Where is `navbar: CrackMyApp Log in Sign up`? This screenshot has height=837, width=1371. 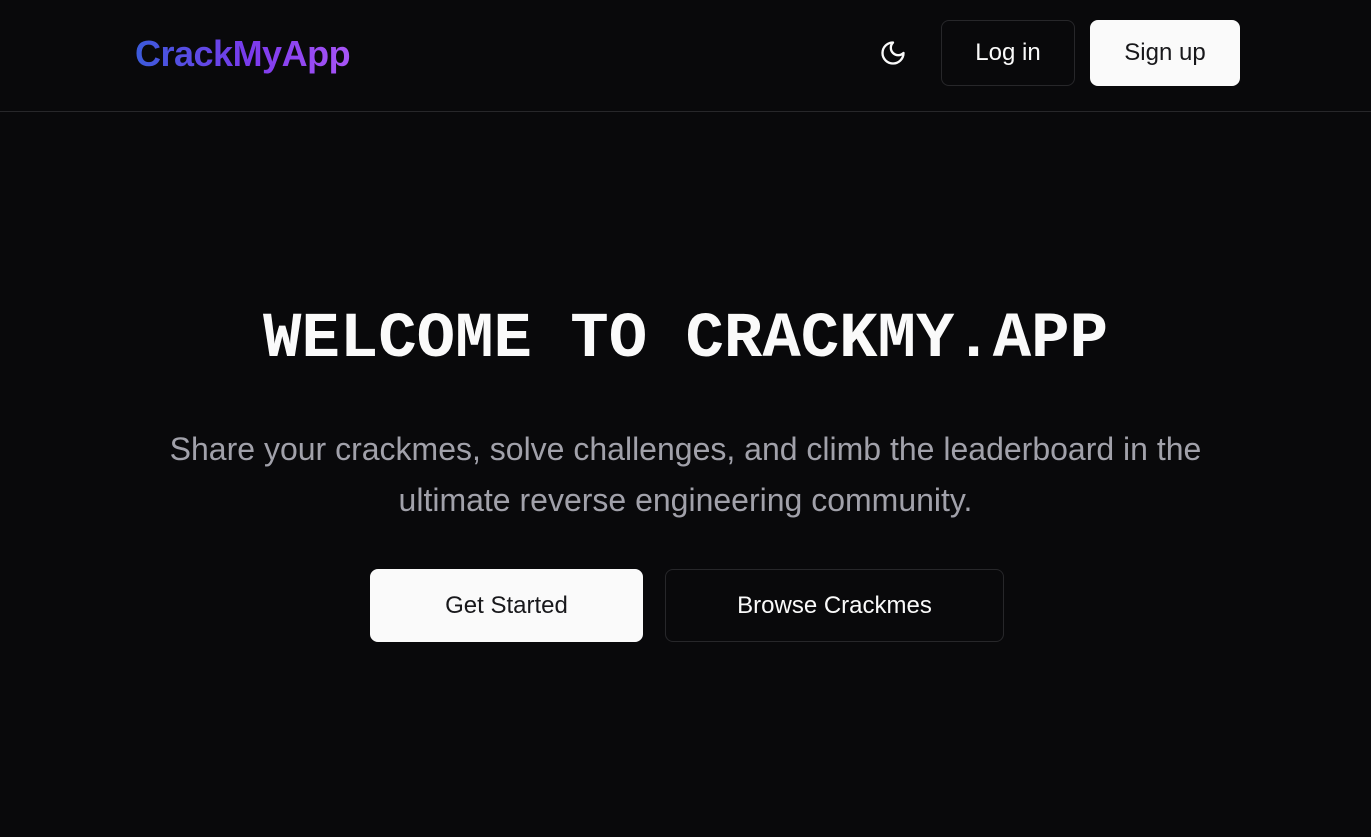 navbar: CrackMyApp Log in Sign up is located at coordinates (685, 56).